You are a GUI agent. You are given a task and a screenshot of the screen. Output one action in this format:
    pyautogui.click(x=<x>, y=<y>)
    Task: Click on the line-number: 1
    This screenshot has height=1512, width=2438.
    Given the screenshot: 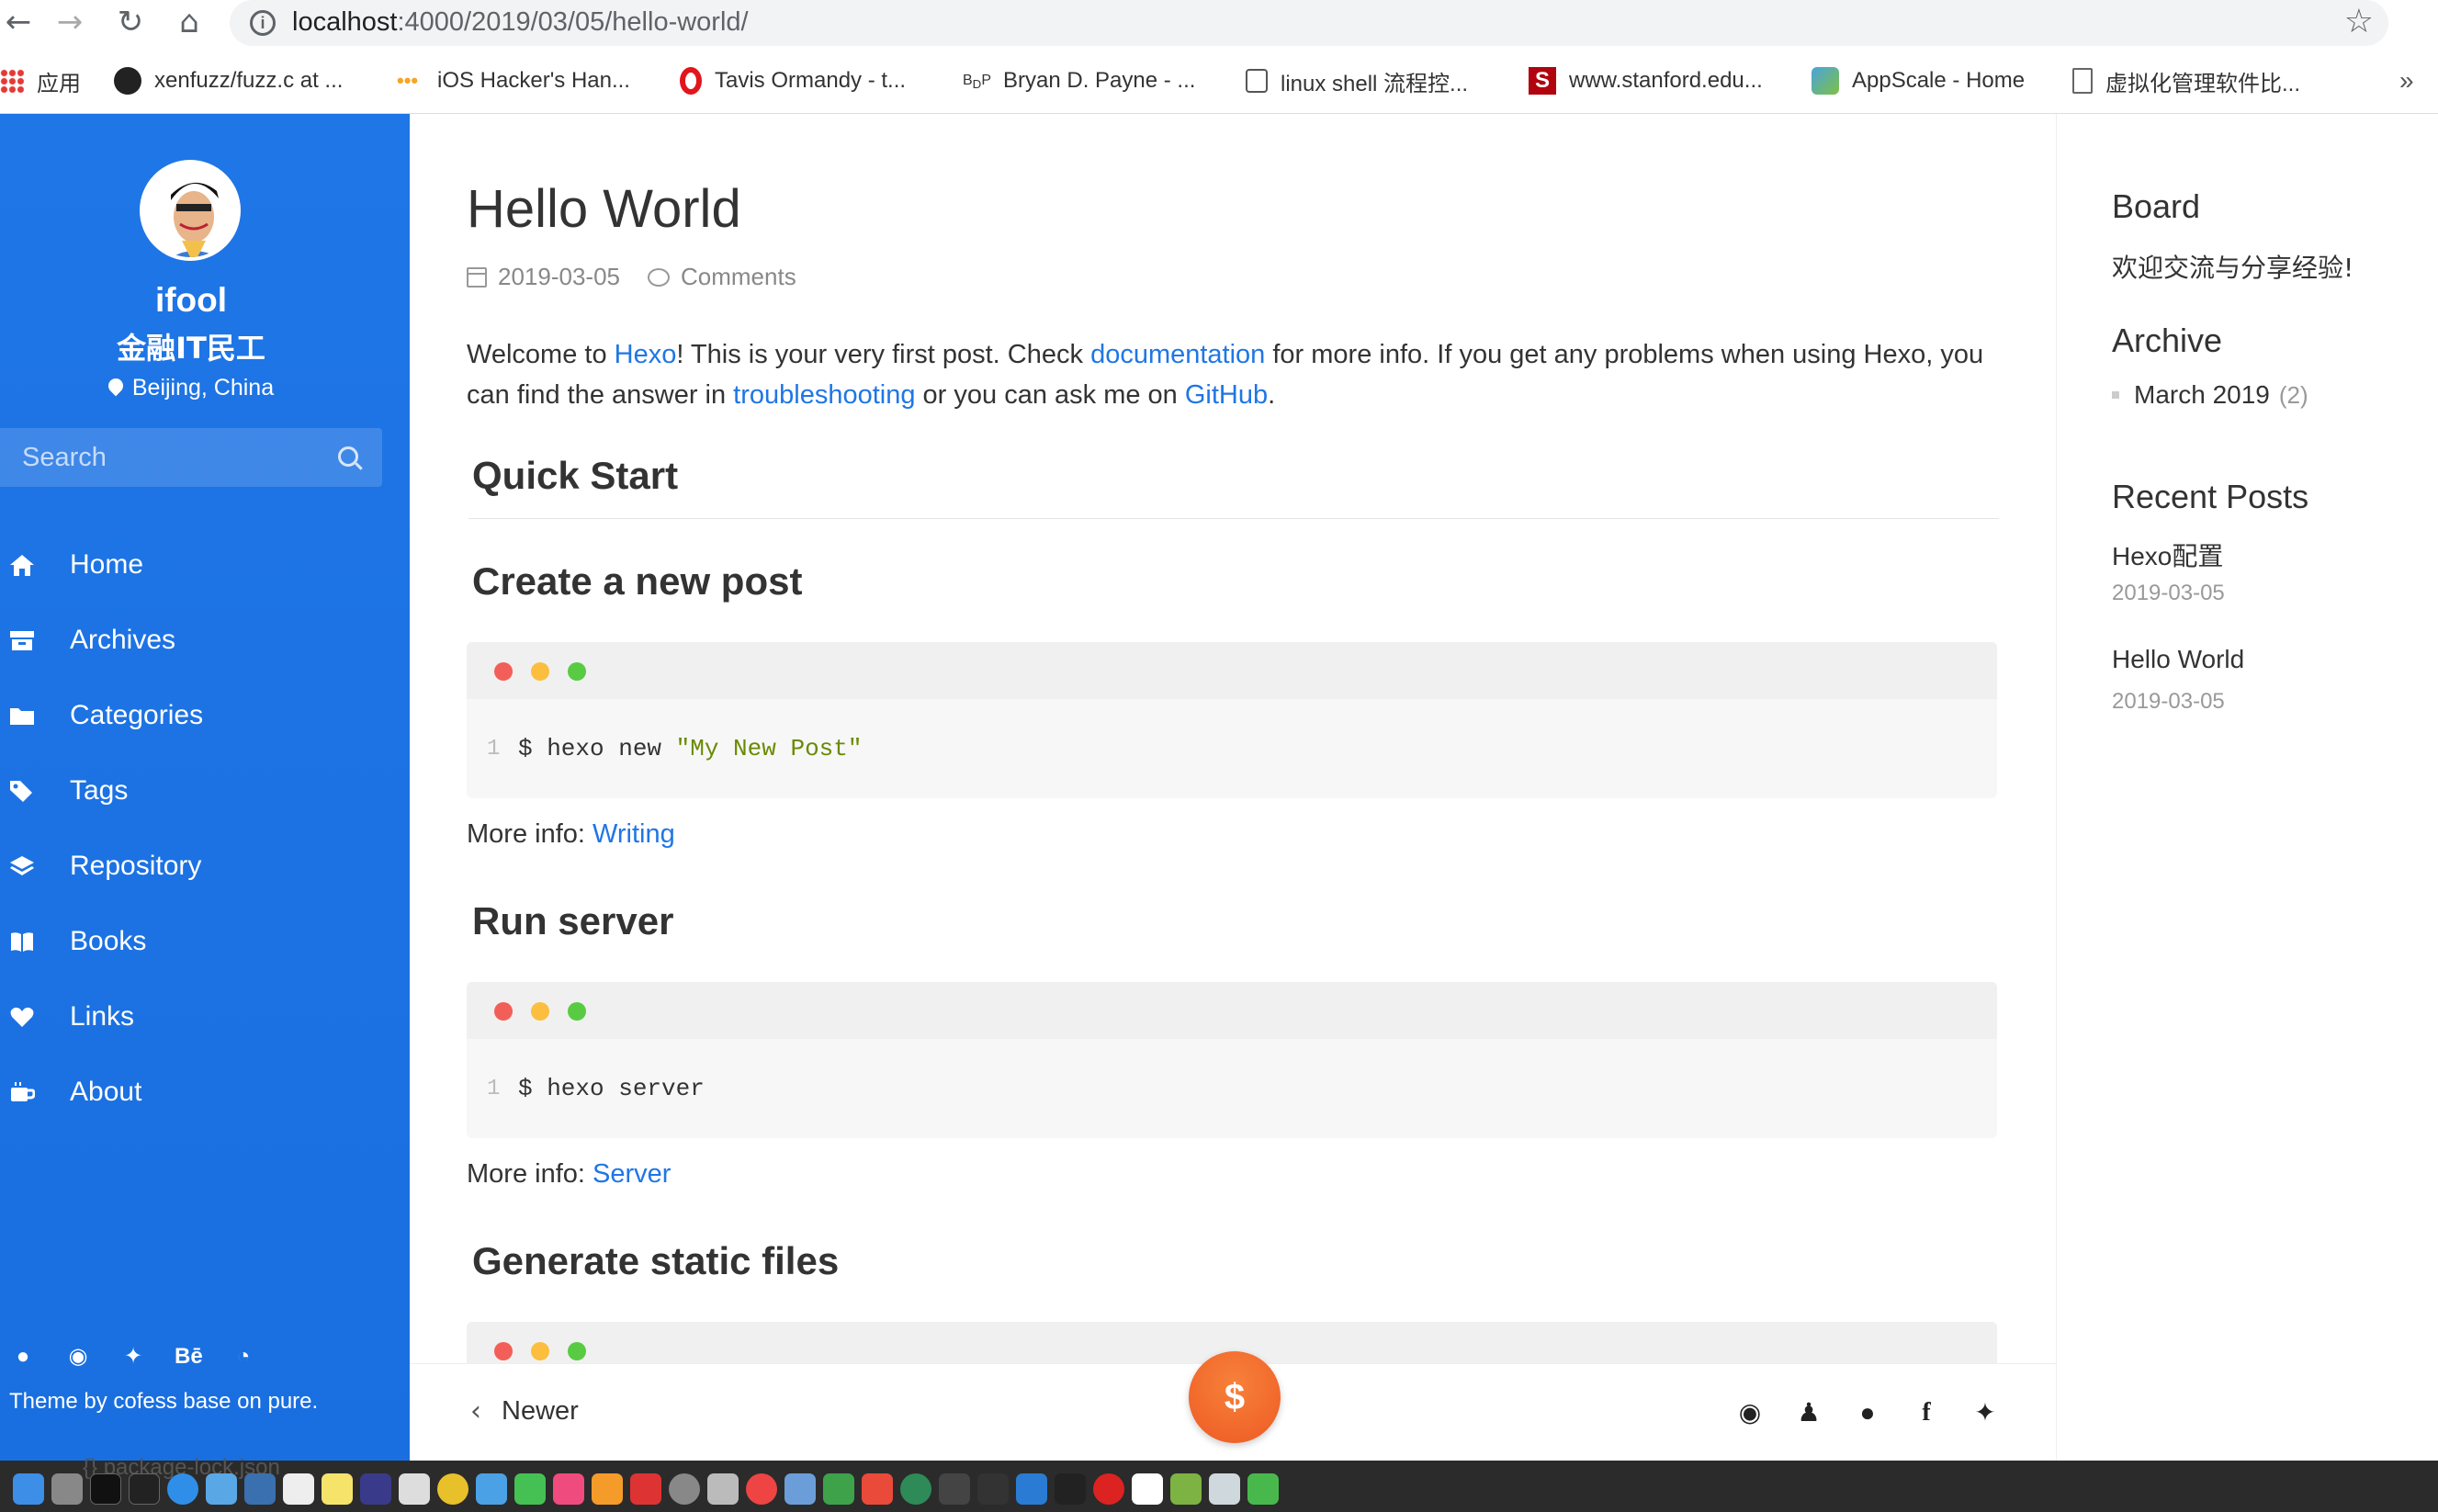 What is the action you would take?
    pyautogui.click(x=494, y=749)
    